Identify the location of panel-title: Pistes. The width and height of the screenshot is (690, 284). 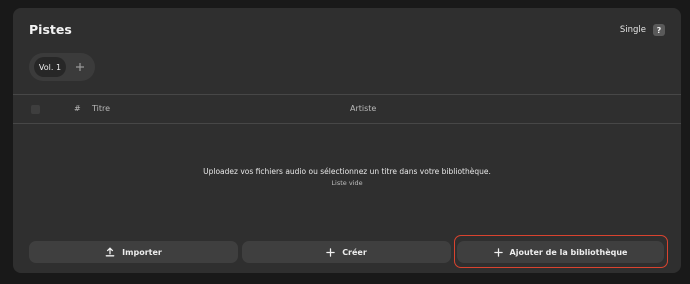
(50, 29).